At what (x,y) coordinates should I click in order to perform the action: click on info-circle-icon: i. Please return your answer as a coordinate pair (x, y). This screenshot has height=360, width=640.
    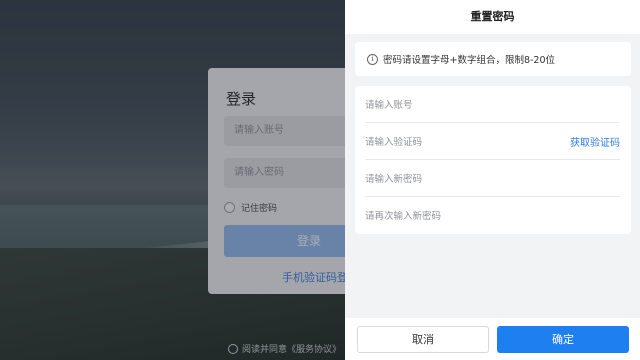
    Looking at the image, I should click on (372, 59).